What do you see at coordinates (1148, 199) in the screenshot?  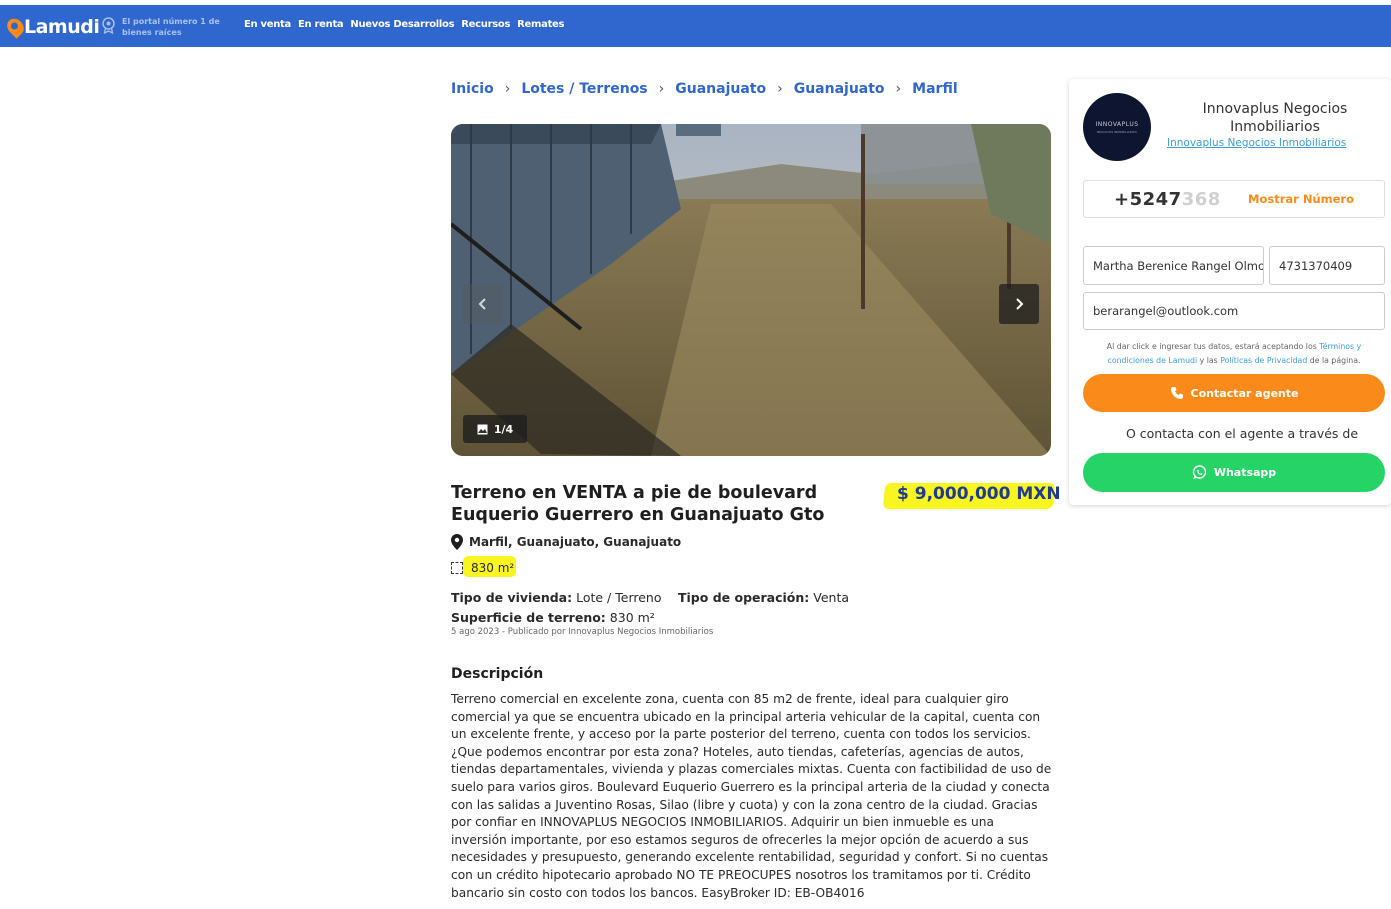 I see `phone-visible-digits: +5247` at bounding box center [1148, 199].